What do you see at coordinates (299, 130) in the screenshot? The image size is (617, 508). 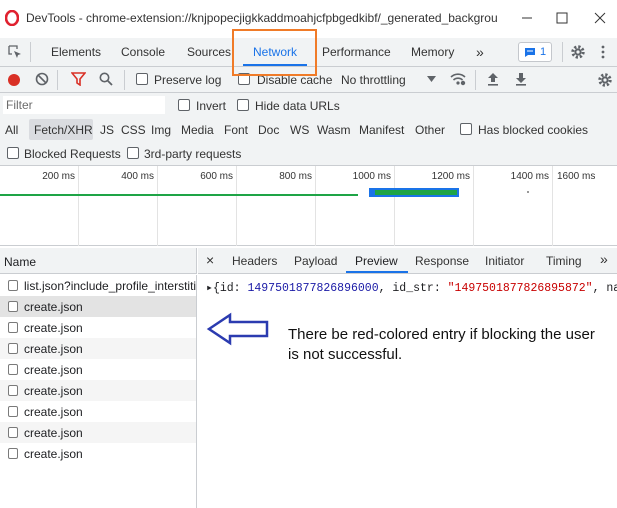 I see `type-ws: WS` at bounding box center [299, 130].